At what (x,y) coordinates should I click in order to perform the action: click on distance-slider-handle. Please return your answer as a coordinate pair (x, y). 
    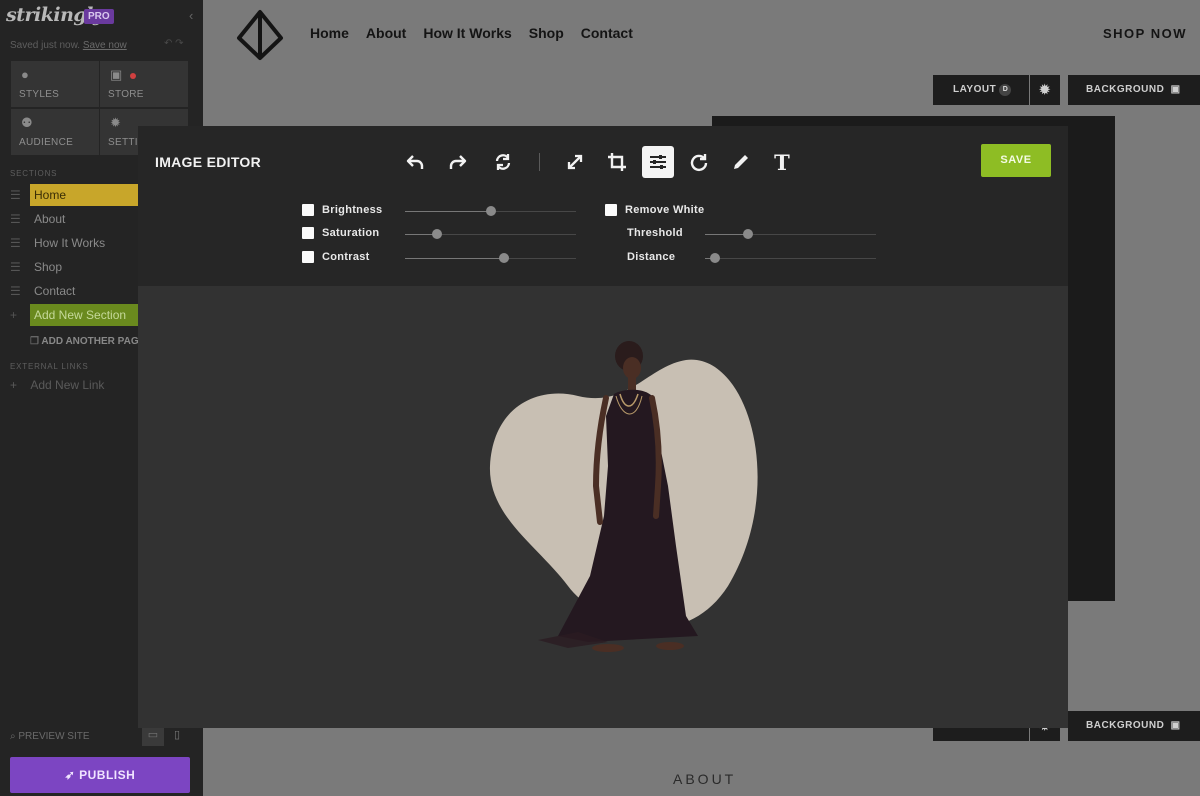
    Looking at the image, I should click on (715, 258).